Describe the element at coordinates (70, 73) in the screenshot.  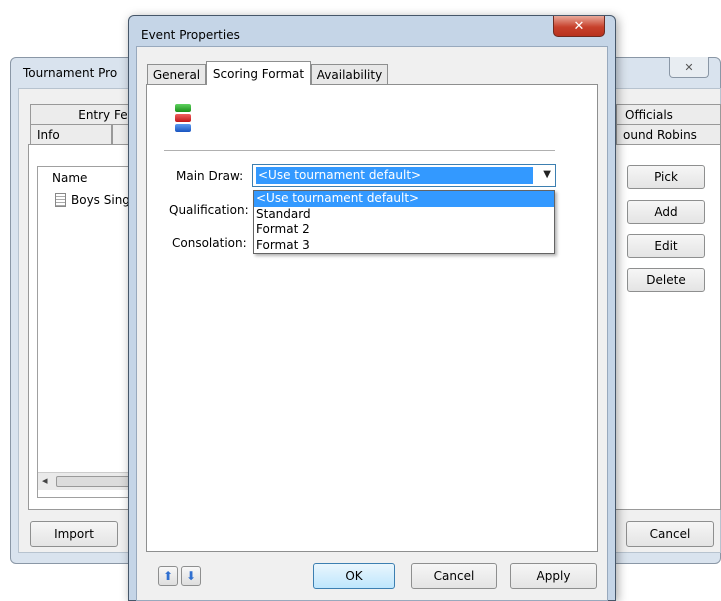
I see `tournament-window-title: Tournament Pro` at that location.